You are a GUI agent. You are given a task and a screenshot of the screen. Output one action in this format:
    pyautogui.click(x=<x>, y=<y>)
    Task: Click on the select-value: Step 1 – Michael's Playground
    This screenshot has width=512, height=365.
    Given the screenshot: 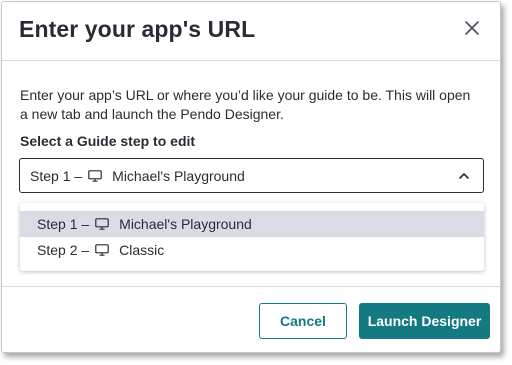 What is the action you would take?
    pyautogui.click(x=137, y=176)
    